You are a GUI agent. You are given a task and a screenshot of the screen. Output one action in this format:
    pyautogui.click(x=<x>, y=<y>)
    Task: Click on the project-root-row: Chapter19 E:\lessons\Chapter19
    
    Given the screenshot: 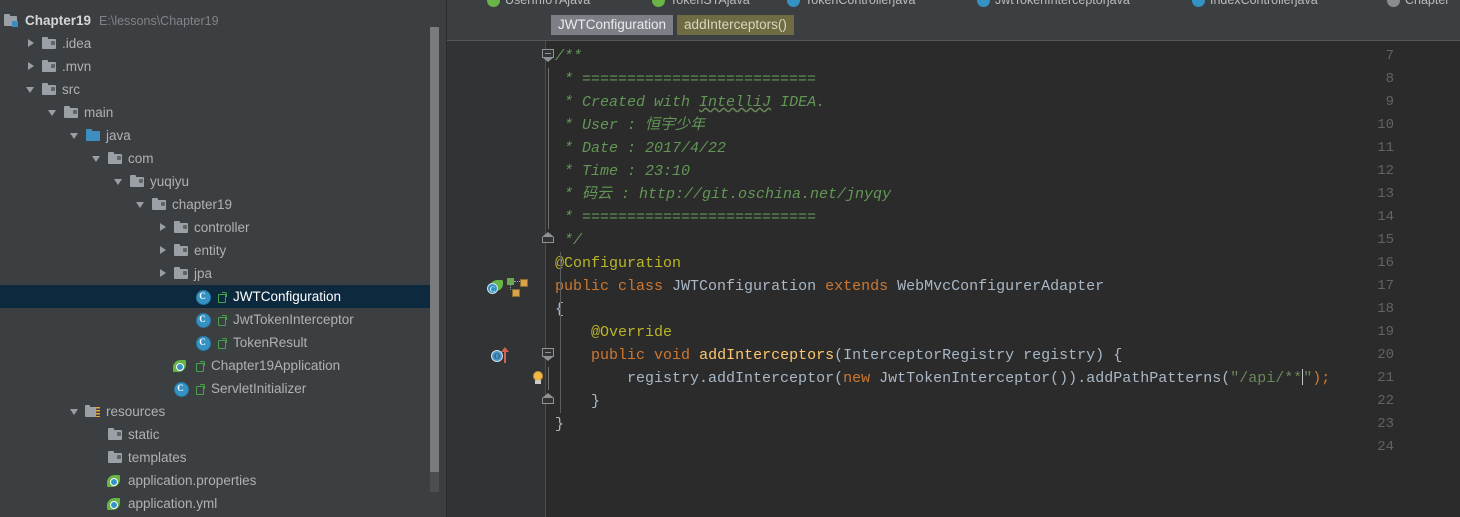 What is the action you would take?
    pyautogui.click(x=217, y=20)
    